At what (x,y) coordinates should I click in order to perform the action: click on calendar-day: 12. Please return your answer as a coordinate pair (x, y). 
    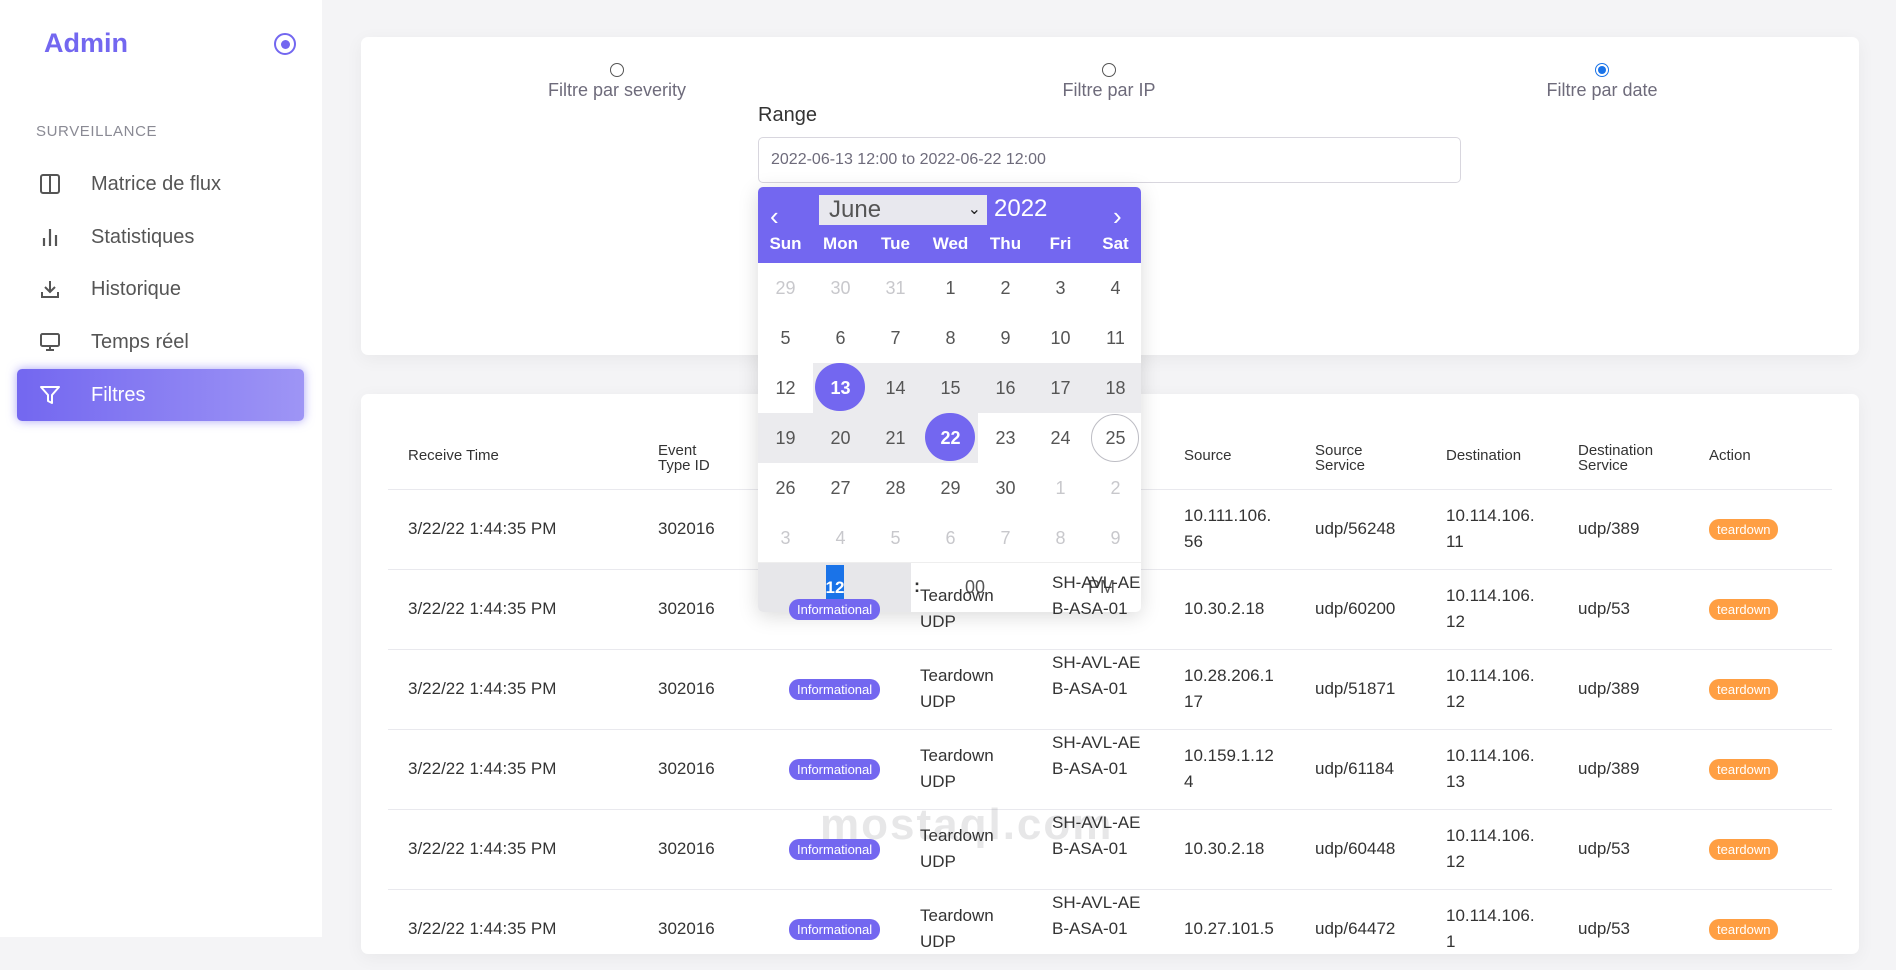
    Looking at the image, I should click on (785, 388).